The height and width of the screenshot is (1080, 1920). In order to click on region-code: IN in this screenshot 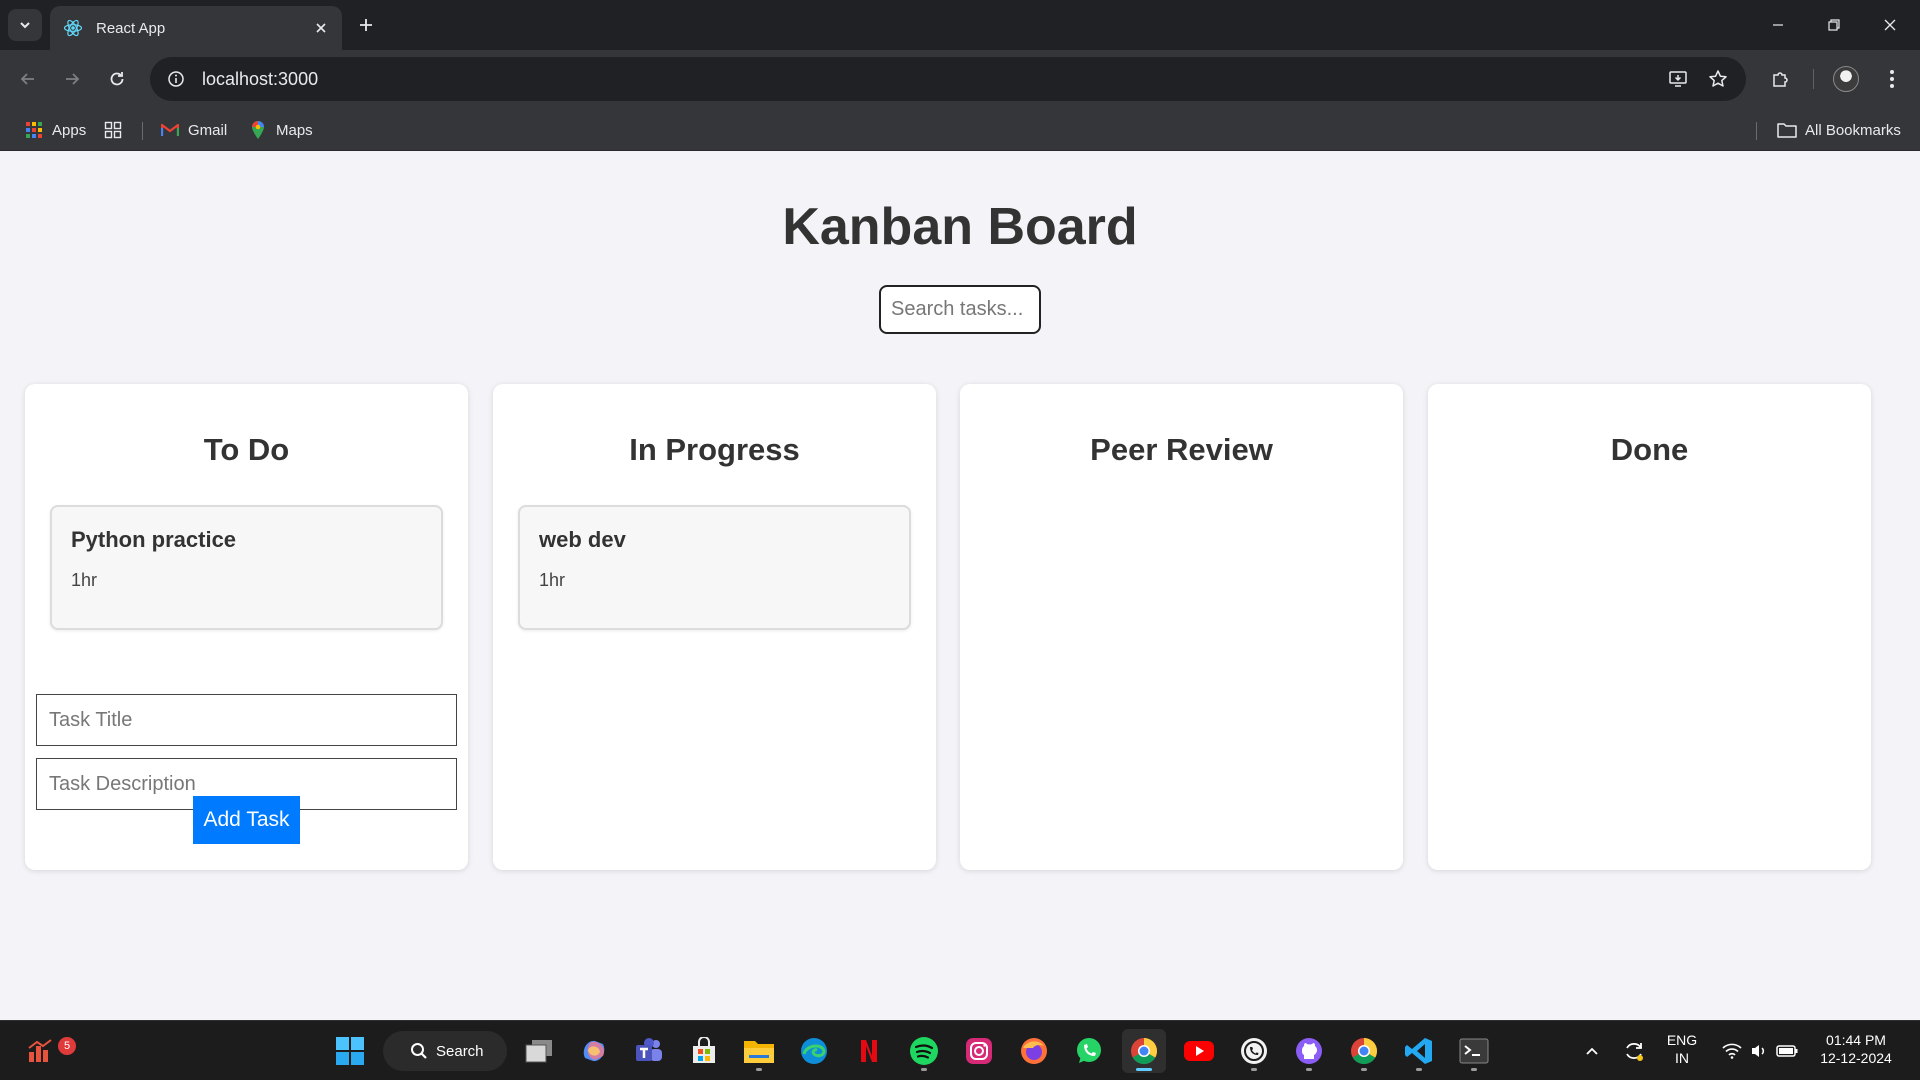, I will do `click(1682, 1058)`.